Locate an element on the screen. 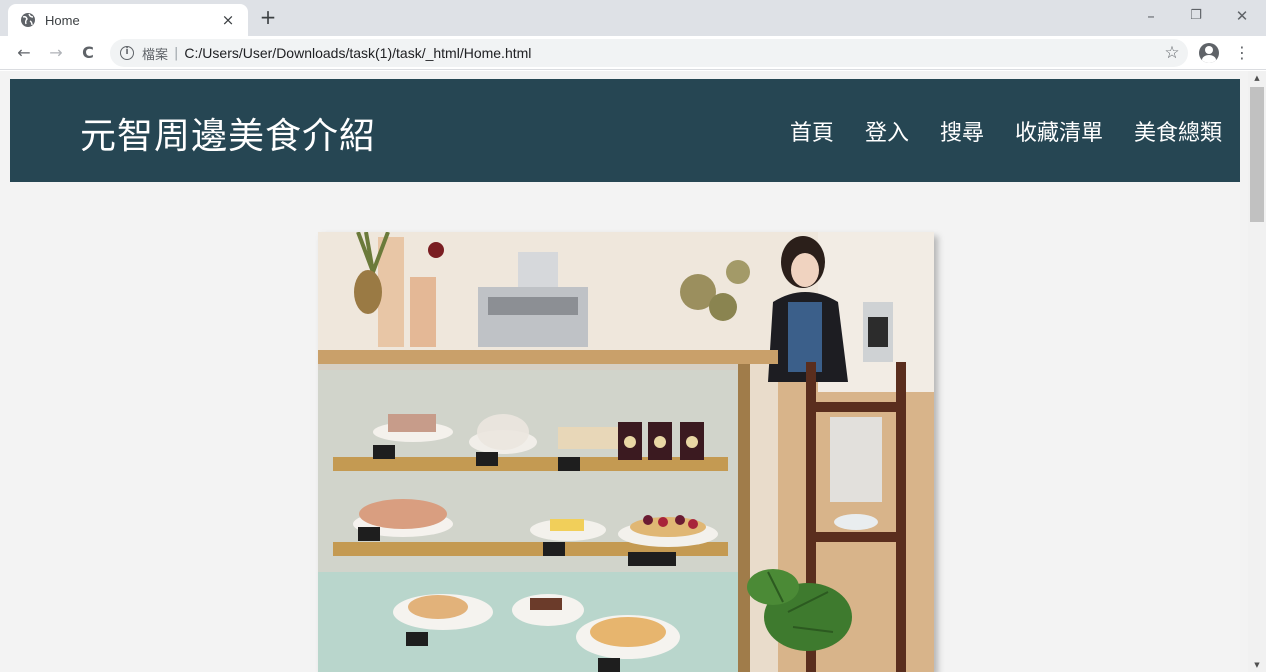  new-tab-button: + is located at coordinates (268, 18).